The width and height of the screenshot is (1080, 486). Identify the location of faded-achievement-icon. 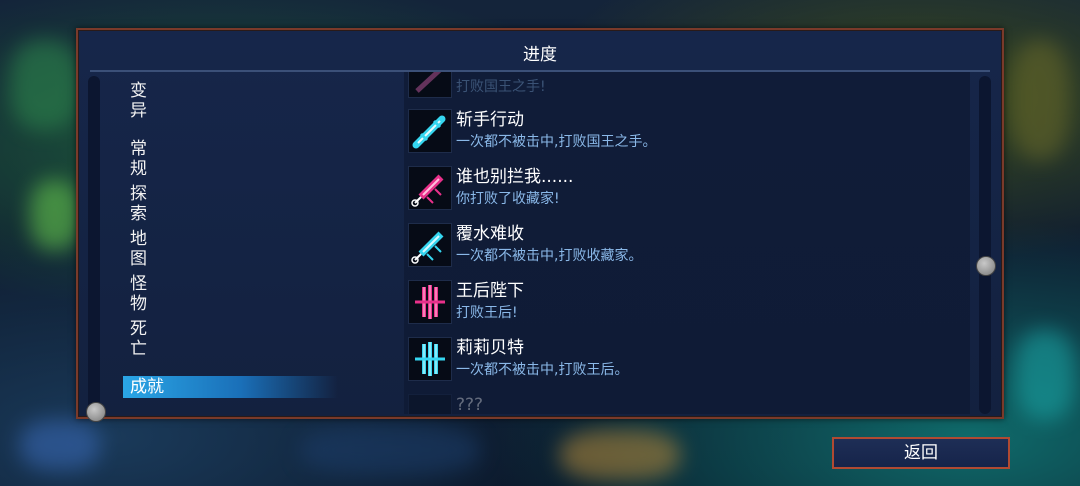
(430, 85).